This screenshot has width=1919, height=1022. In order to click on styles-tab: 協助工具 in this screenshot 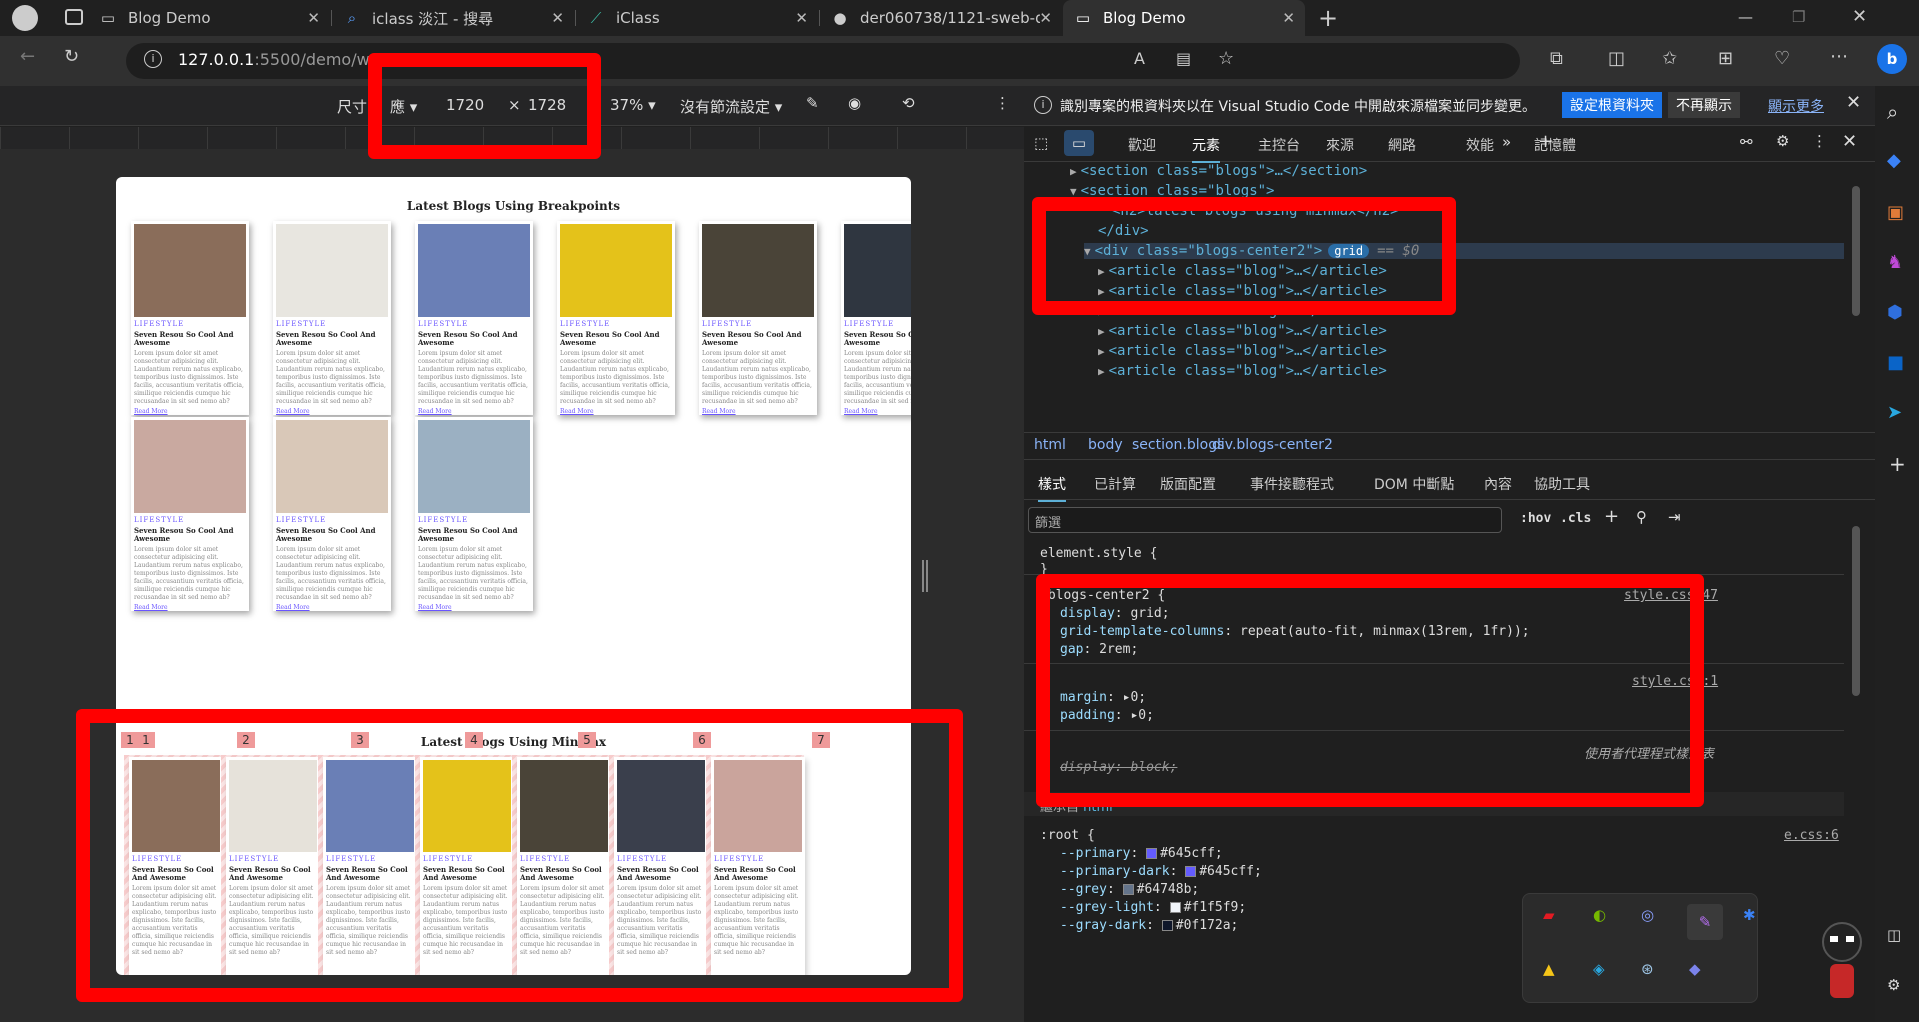, I will do `click(1562, 484)`.